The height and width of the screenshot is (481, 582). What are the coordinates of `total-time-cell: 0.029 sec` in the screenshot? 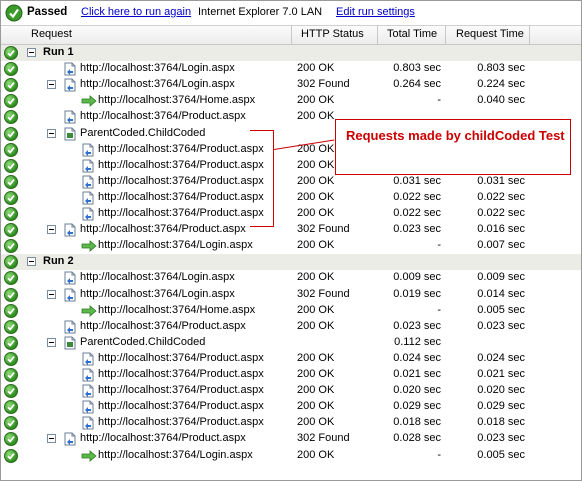 It's located at (417, 406).